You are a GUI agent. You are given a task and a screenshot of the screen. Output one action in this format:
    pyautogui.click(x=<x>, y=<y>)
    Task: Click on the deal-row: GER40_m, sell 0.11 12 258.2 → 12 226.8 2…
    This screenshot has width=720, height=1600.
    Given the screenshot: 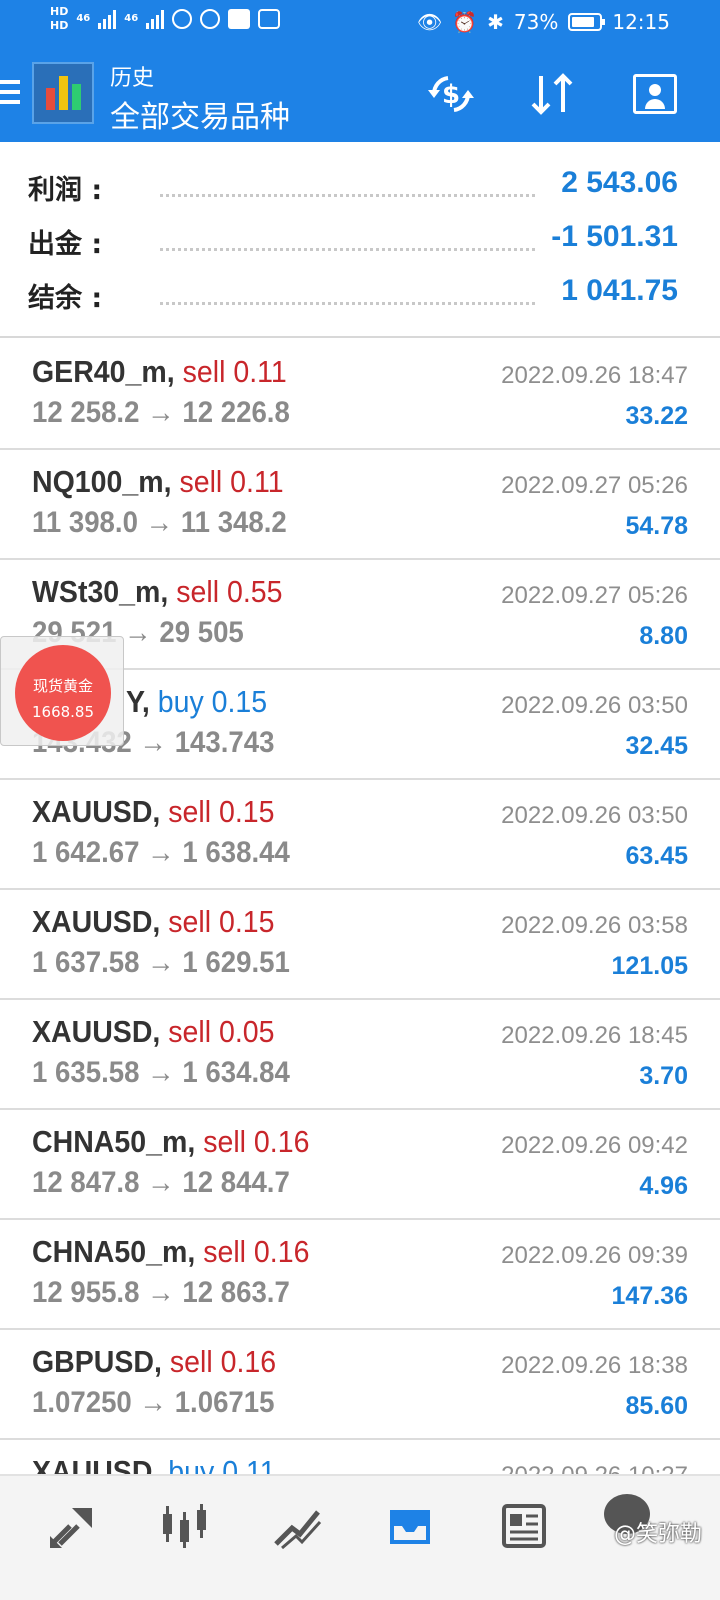 What is the action you would take?
    pyautogui.click(x=360, y=395)
    